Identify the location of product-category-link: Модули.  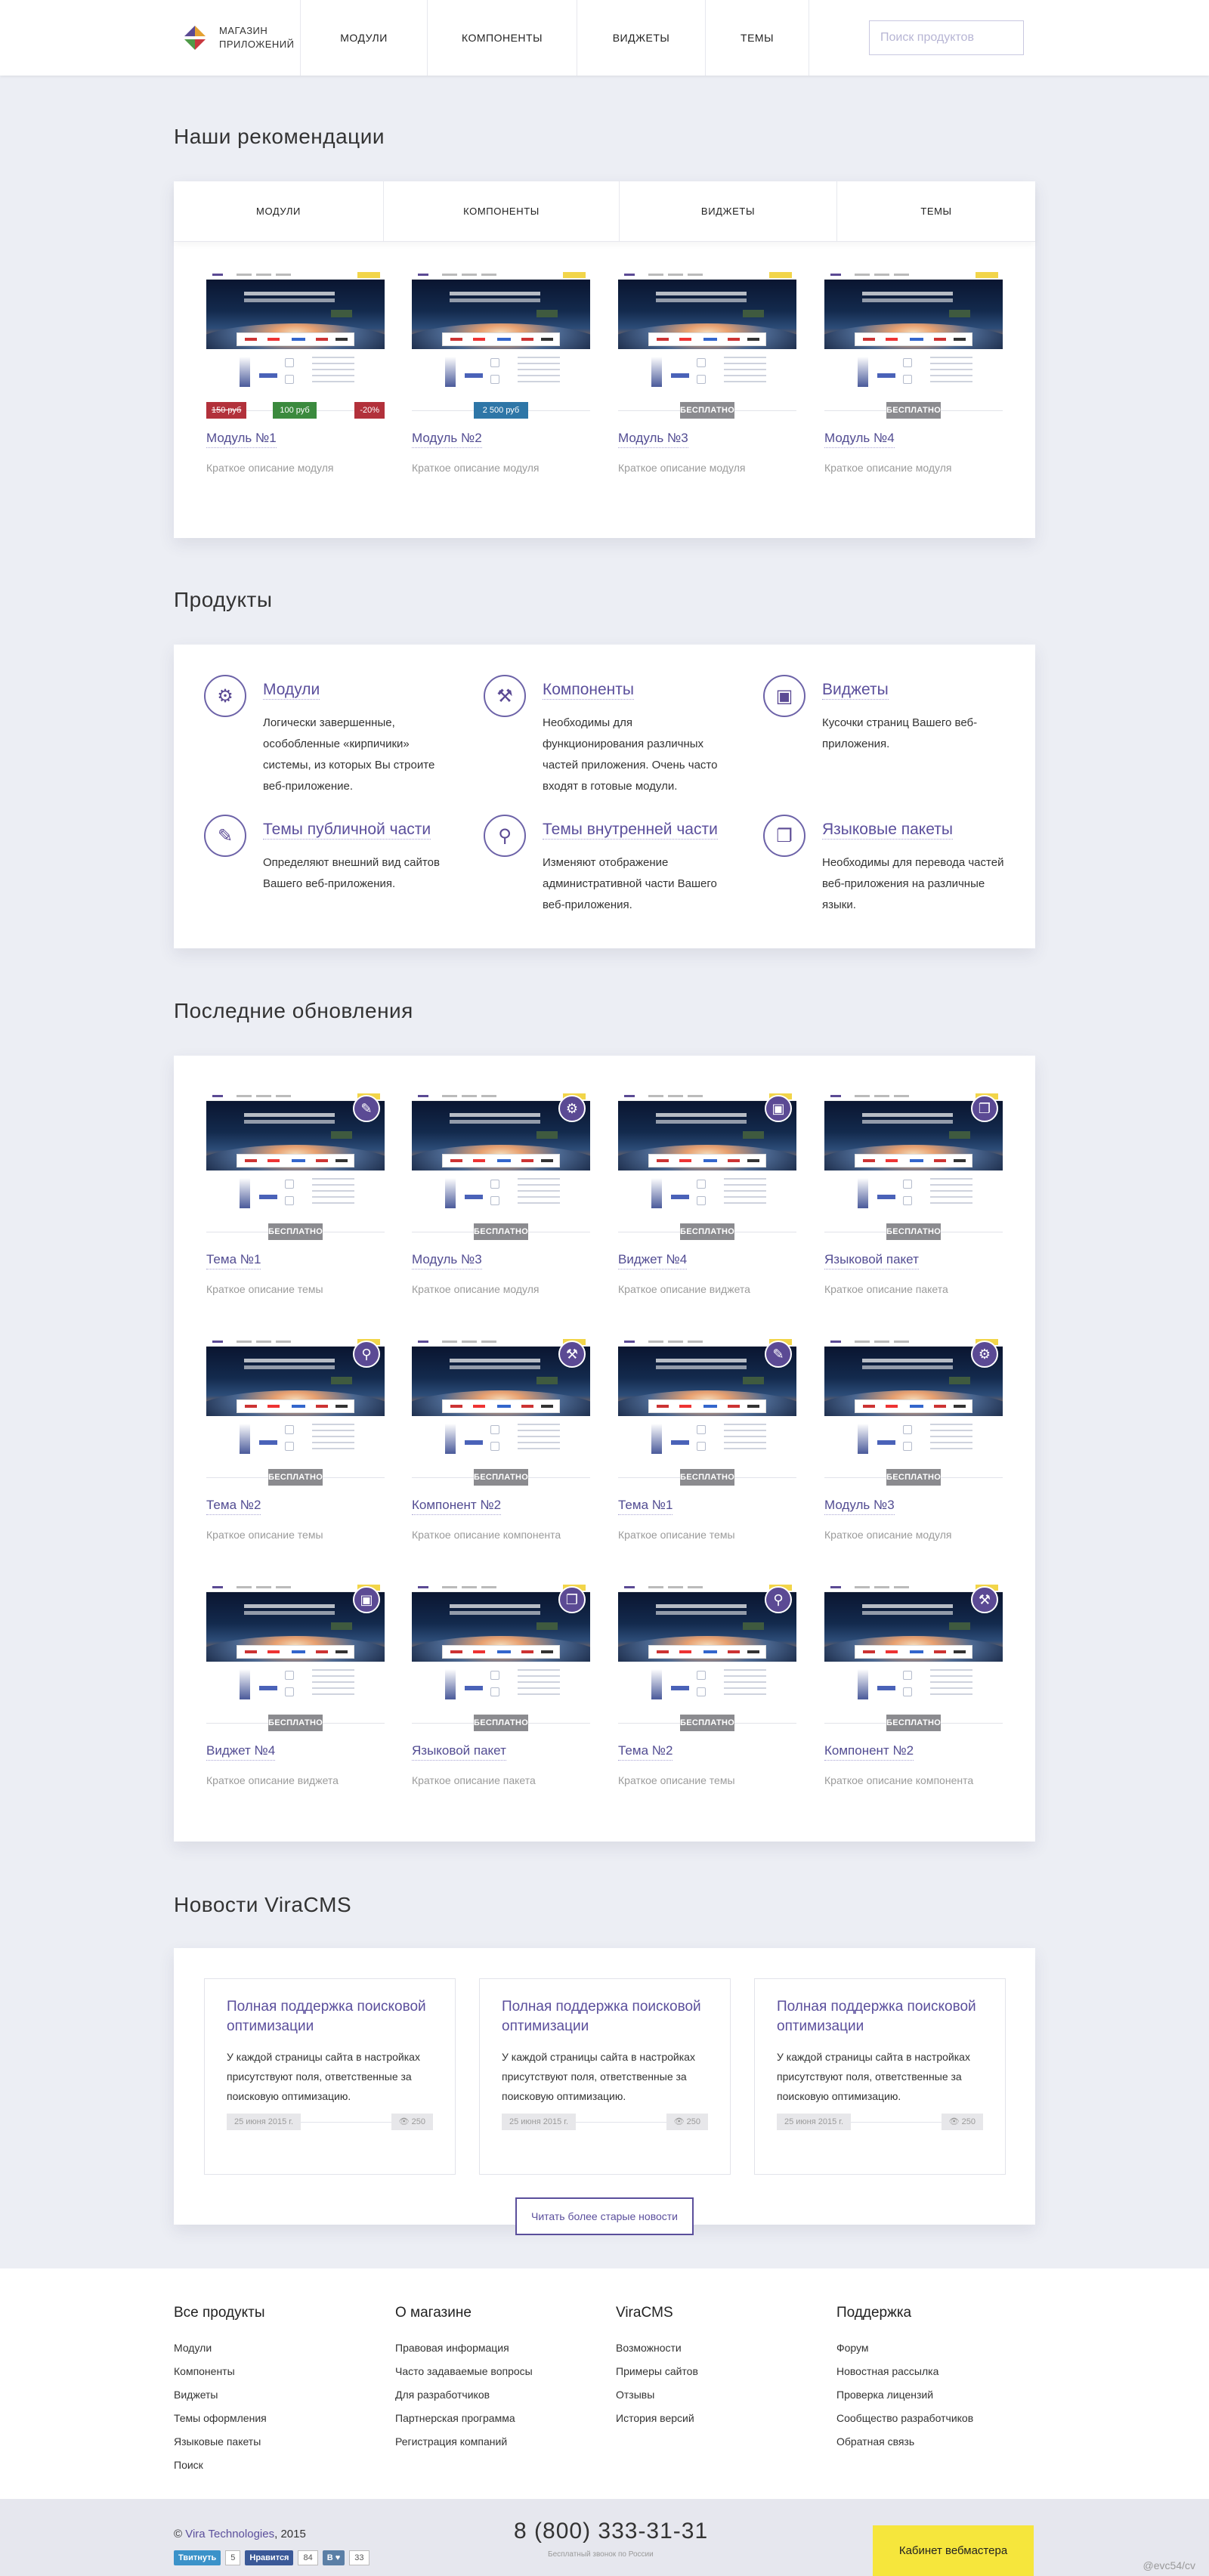
(291, 690).